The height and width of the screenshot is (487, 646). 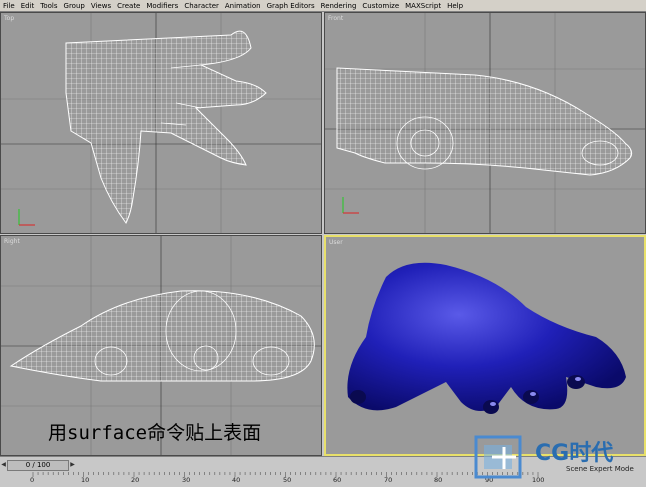 I want to click on time-slider: 0 / 100, so click(x=38, y=465).